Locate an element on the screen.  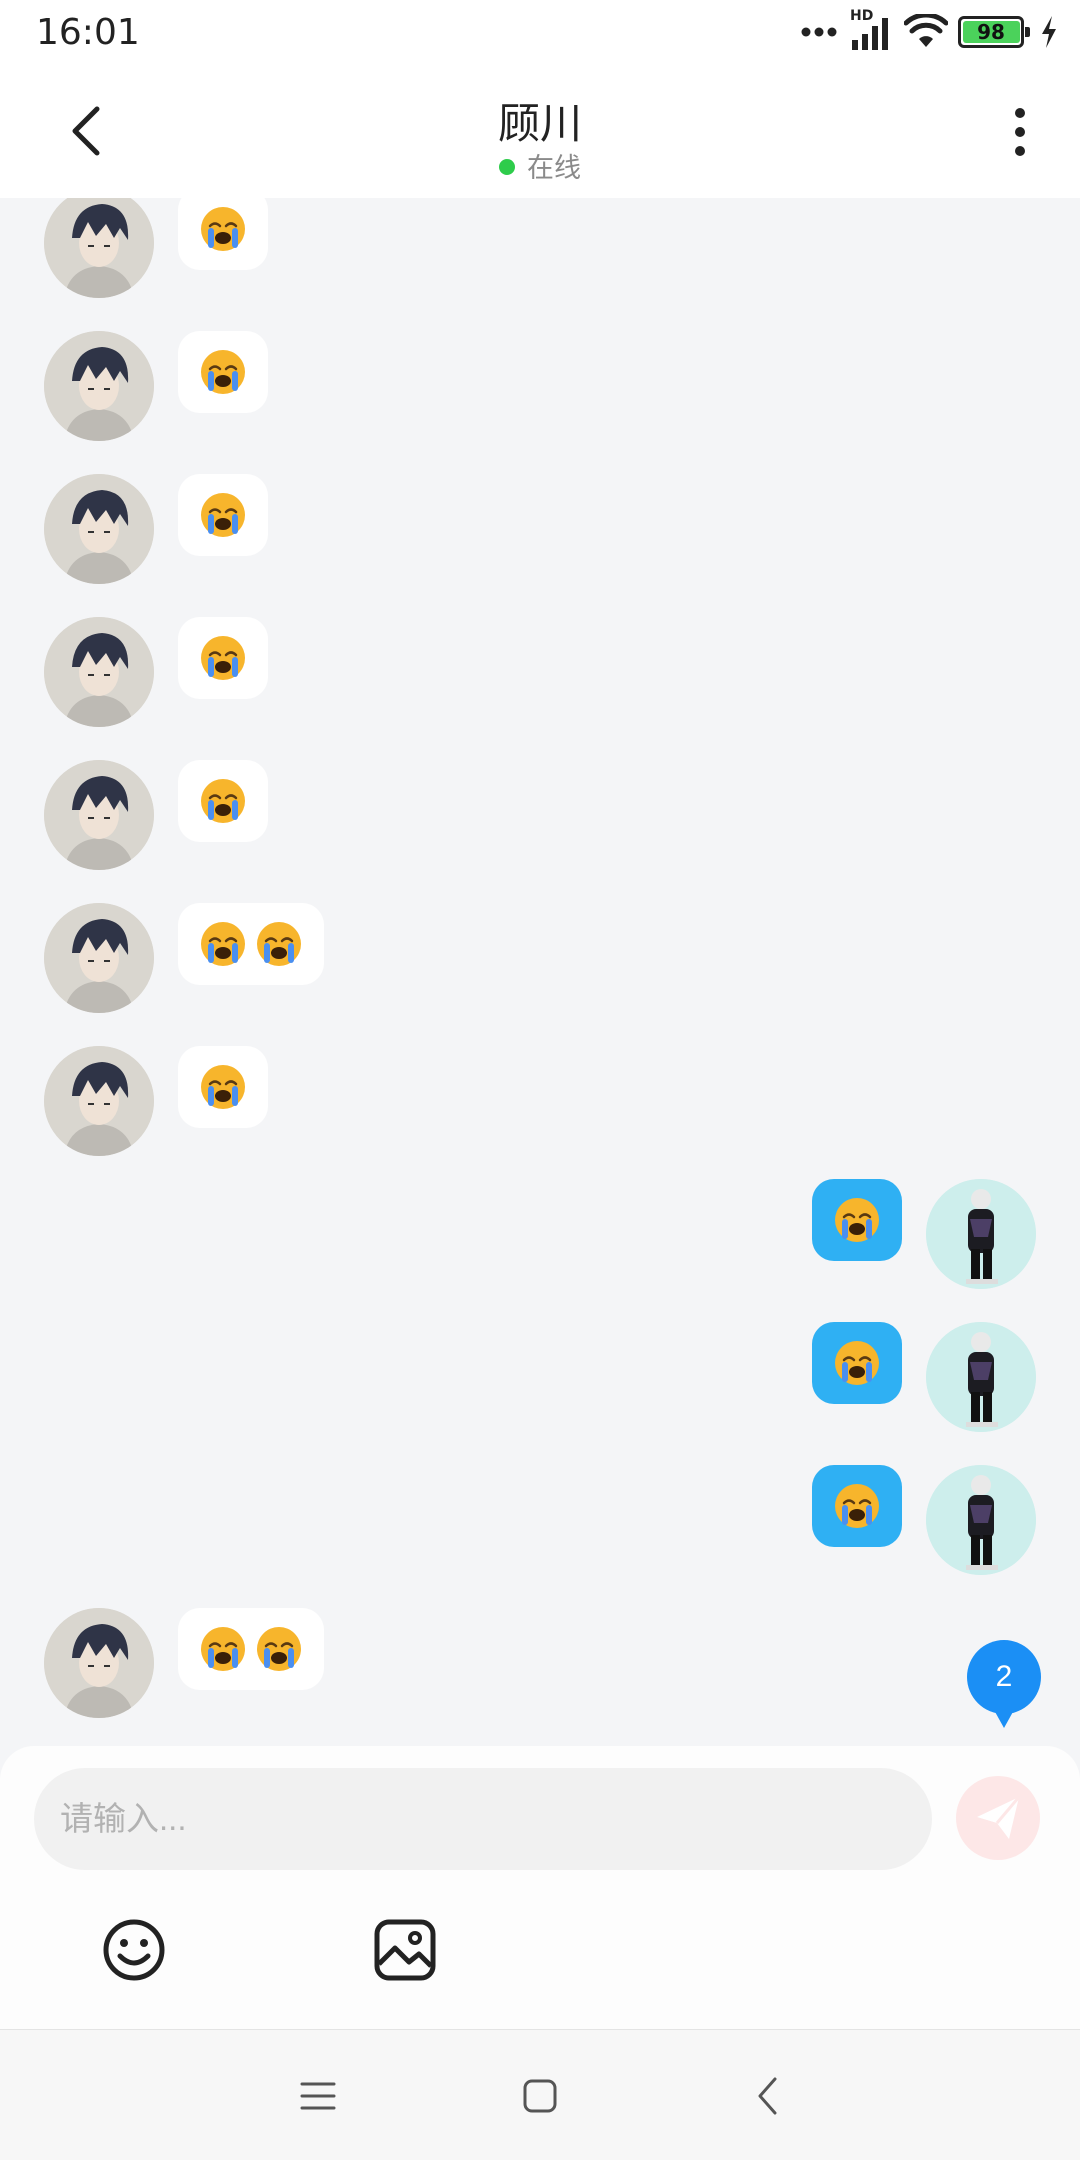
battery-percent: 98 is located at coordinates (991, 32).